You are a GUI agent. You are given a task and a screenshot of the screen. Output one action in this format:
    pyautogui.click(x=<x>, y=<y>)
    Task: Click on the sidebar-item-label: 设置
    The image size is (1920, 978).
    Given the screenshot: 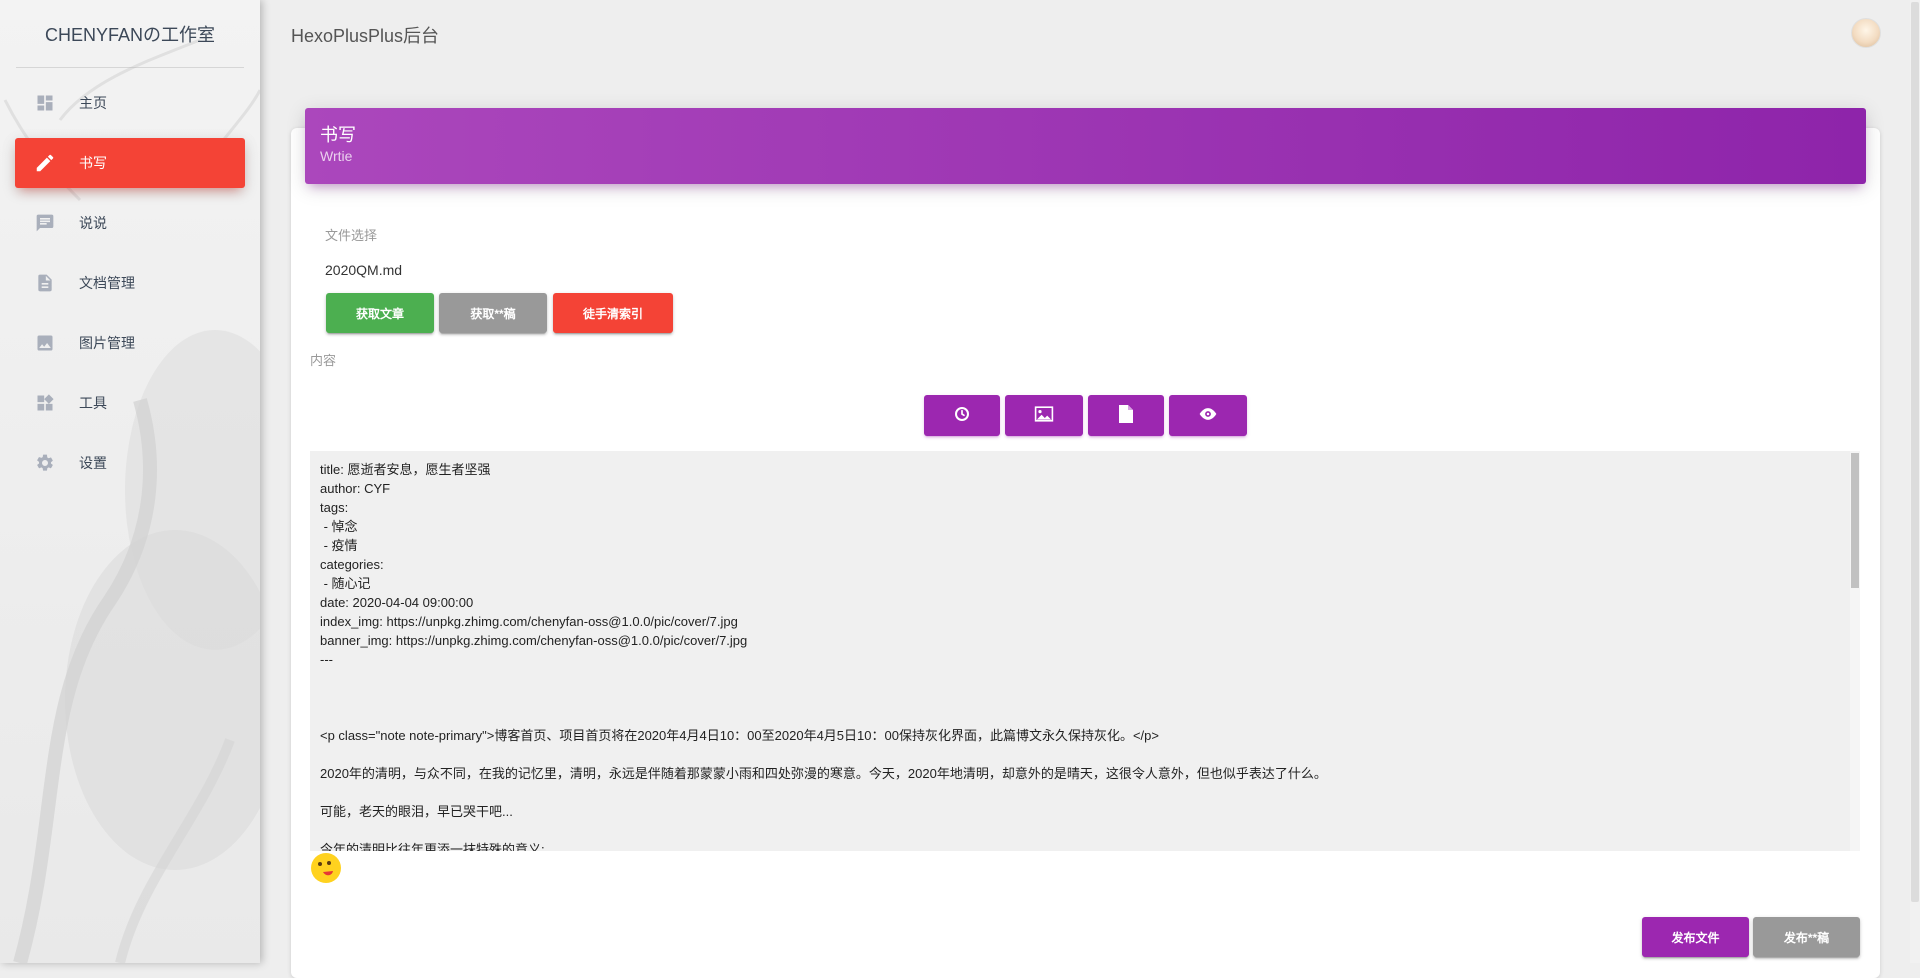 What is the action you would take?
    pyautogui.click(x=93, y=463)
    